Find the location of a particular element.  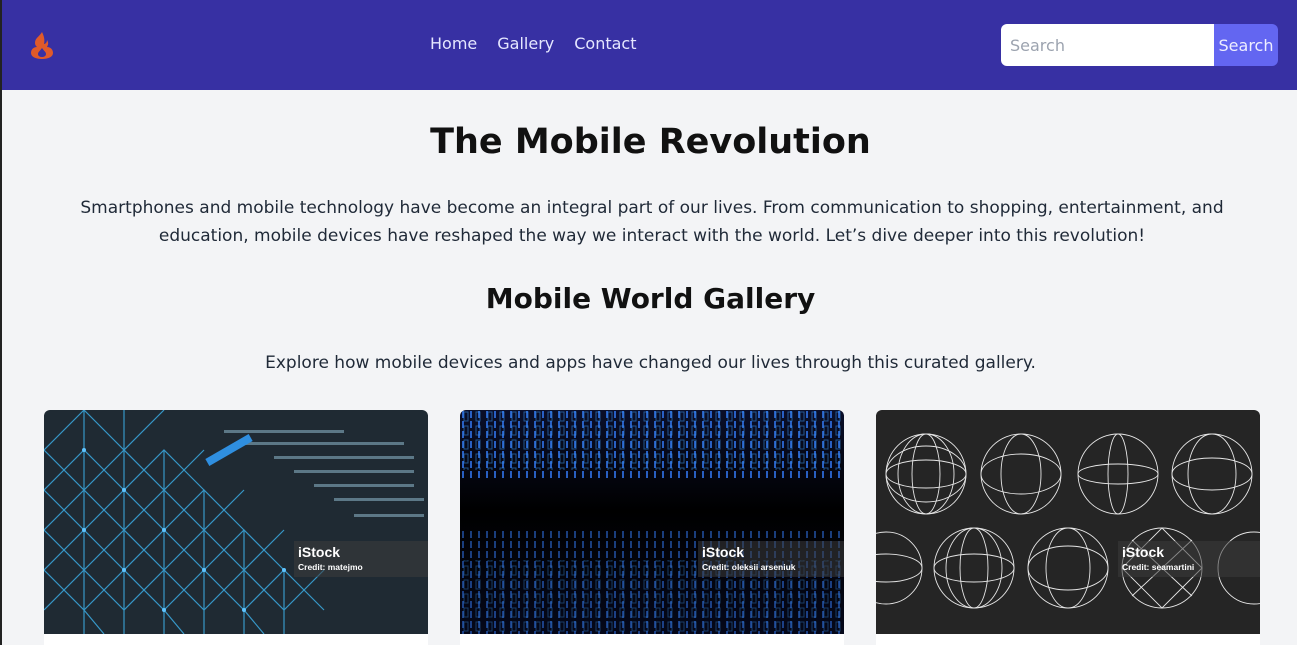

flame-logo-icon is located at coordinates (42, 45).